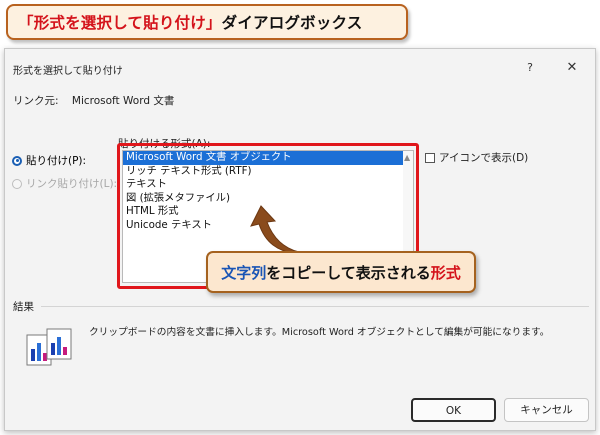 The height and width of the screenshot is (435, 600). What do you see at coordinates (430, 157) in the screenshot?
I see `checkbox-box` at bounding box center [430, 157].